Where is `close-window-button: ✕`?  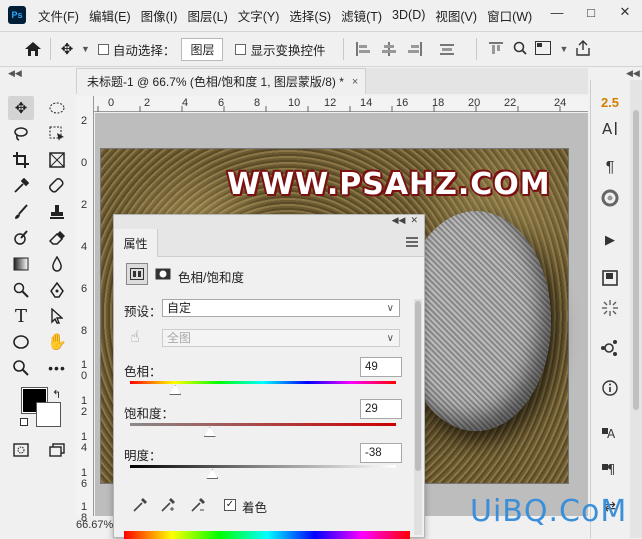 close-window-button: ✕ is located at coordinates (625, 12).